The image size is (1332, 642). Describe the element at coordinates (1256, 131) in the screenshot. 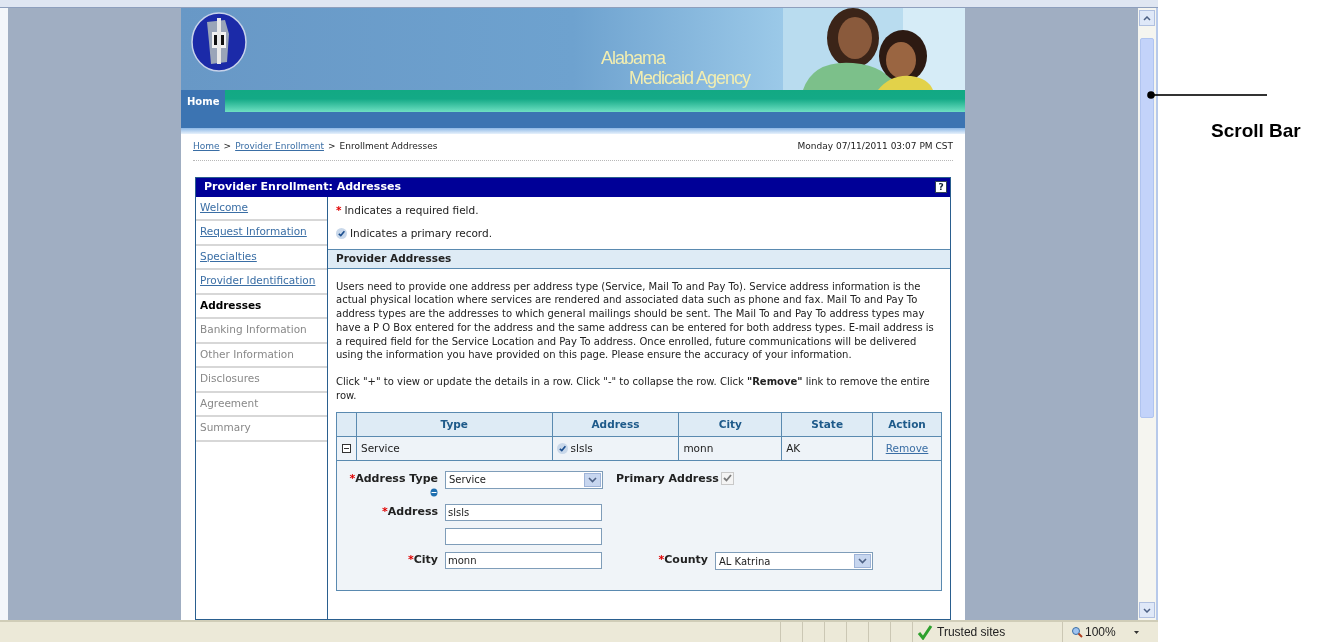

I see `annotation-label: Scroll Bar` at that location.